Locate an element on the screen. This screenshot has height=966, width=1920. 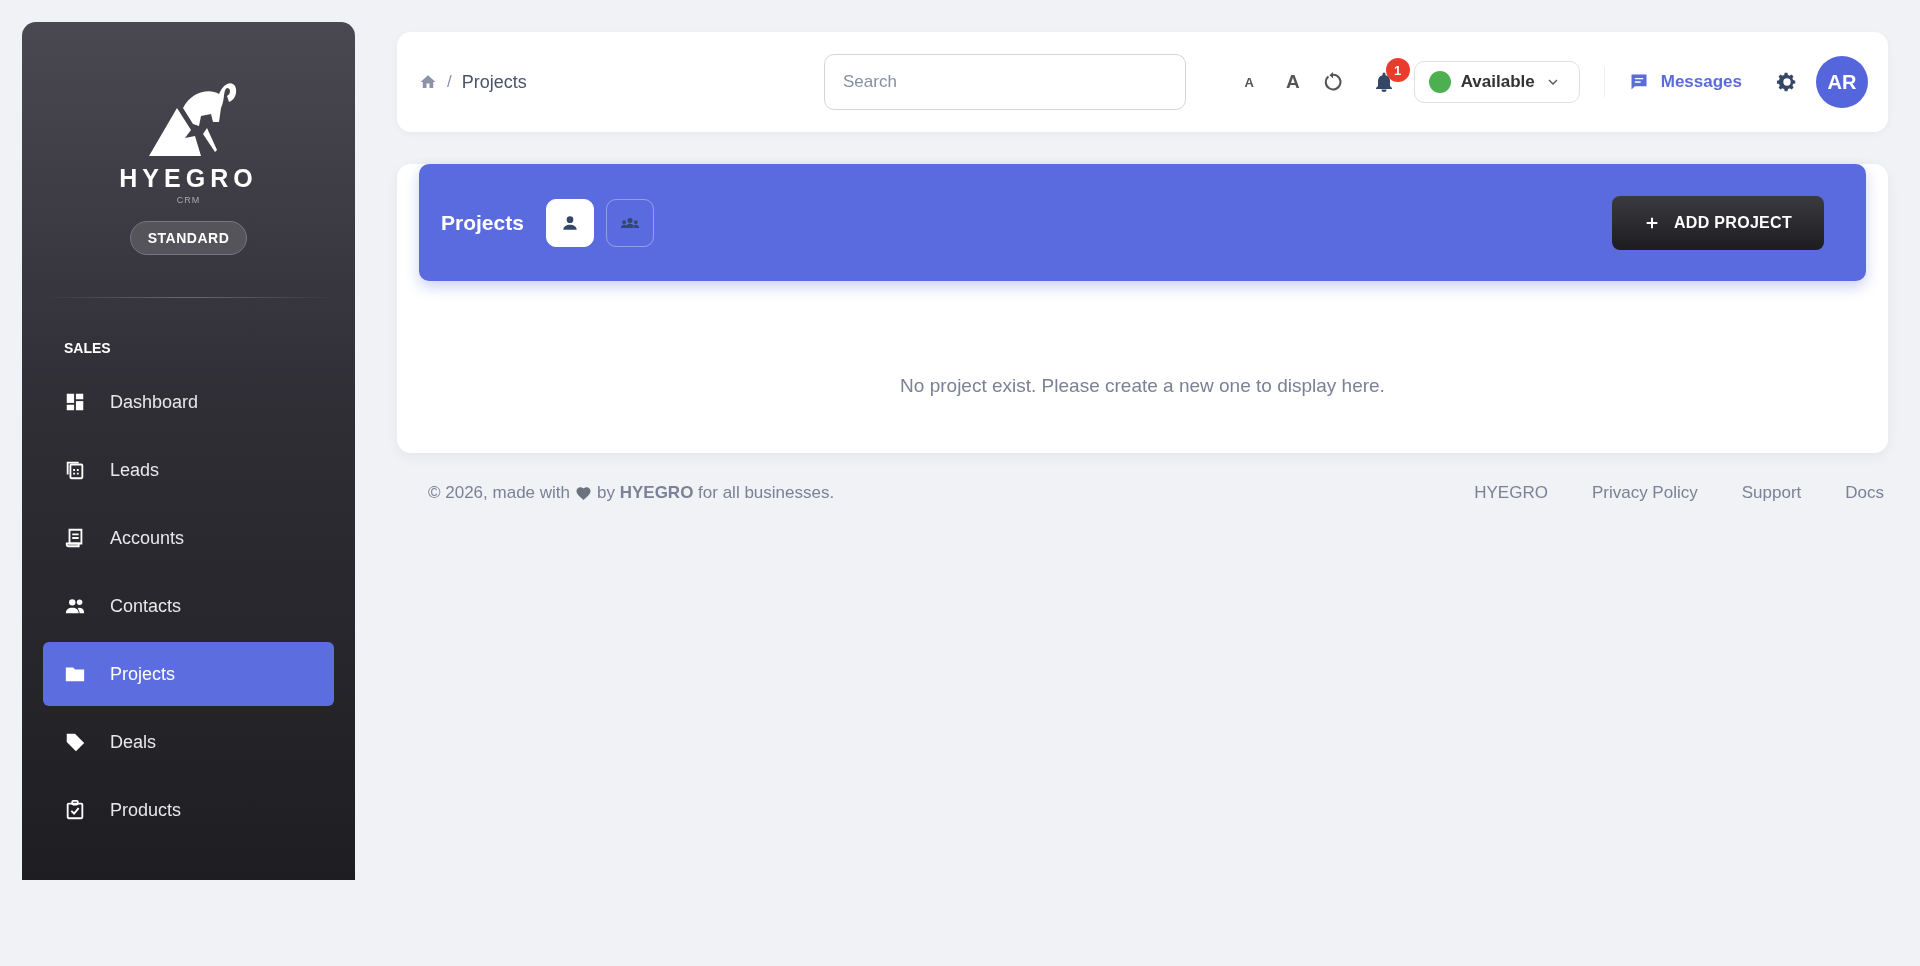
card-title: Projects is located at coordinates (482, 222).